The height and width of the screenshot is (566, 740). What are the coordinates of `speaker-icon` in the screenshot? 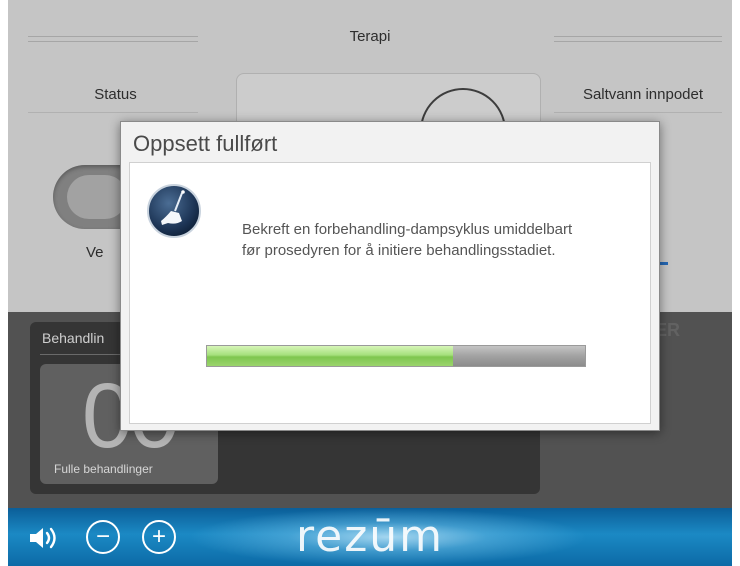 It's located at (44, 538).